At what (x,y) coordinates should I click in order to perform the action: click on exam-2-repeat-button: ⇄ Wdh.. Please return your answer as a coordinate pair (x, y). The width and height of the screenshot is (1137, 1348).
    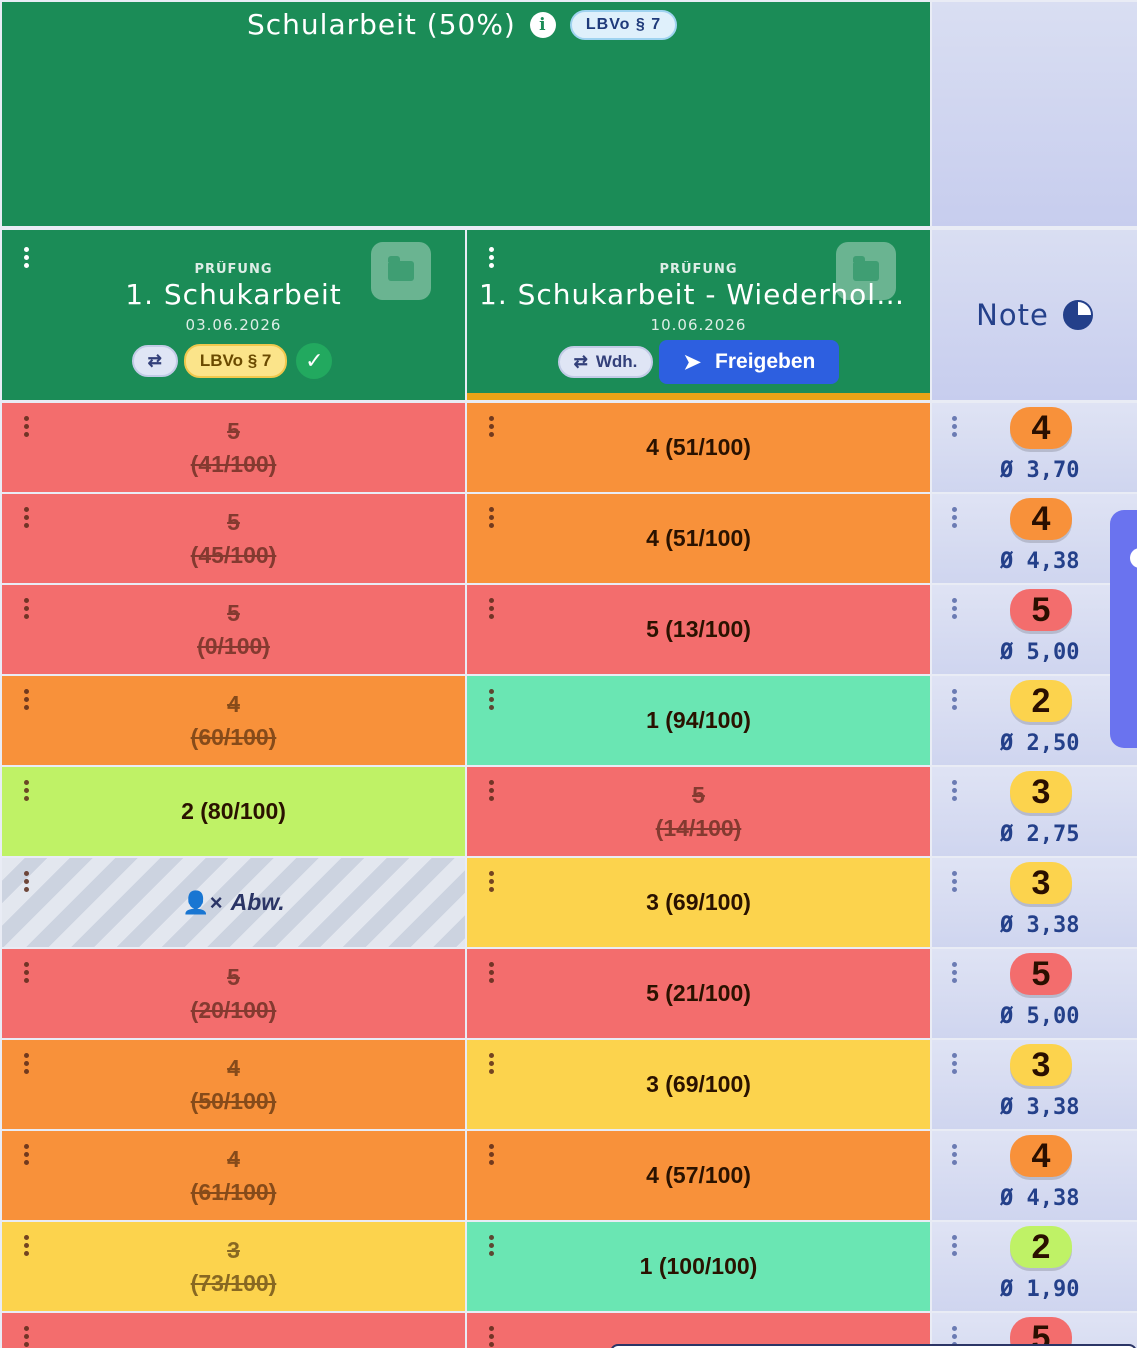
    Looking at the image, I should click on (605, 362).